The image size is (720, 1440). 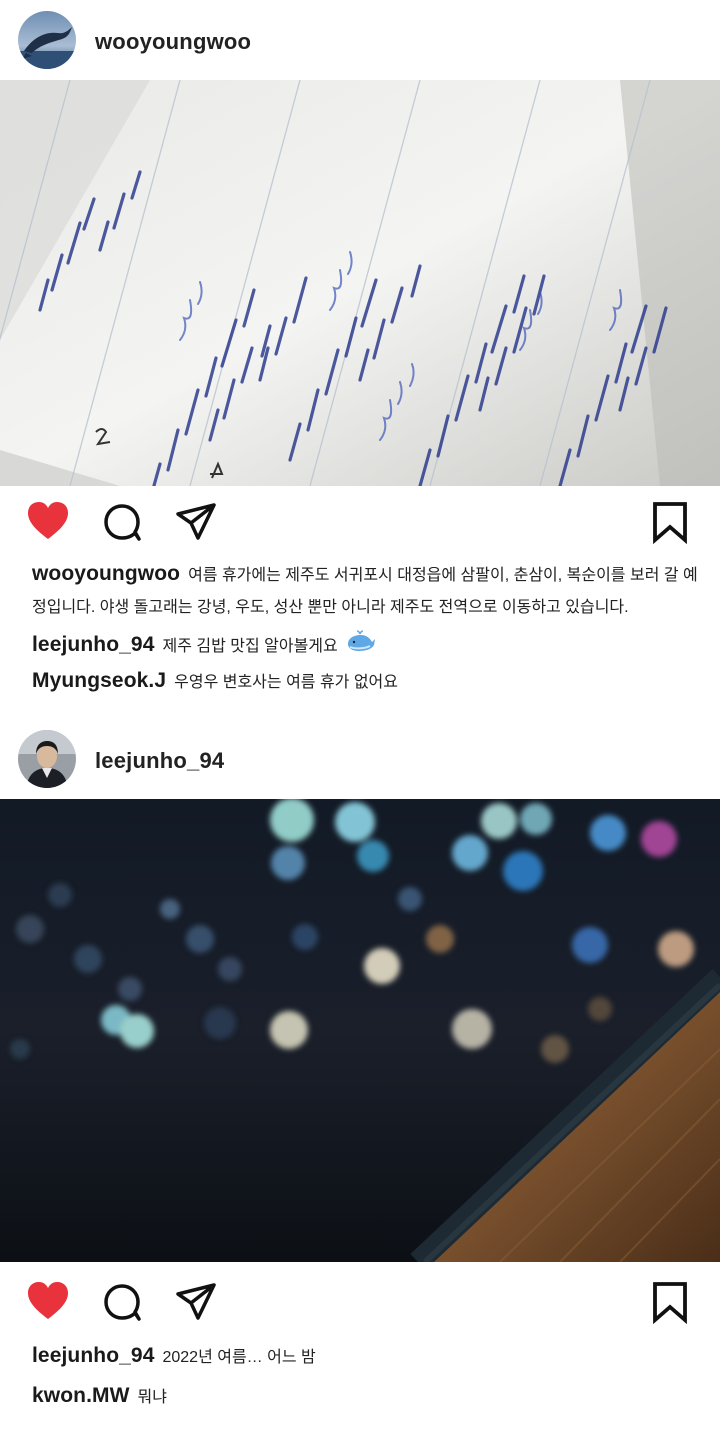 What do you see at coordinates (367, 1357) in the screenshot?
I see `comment-row: leejunho_94 2022년 여름… 어느 밤` at bounding box center [367, 1357].